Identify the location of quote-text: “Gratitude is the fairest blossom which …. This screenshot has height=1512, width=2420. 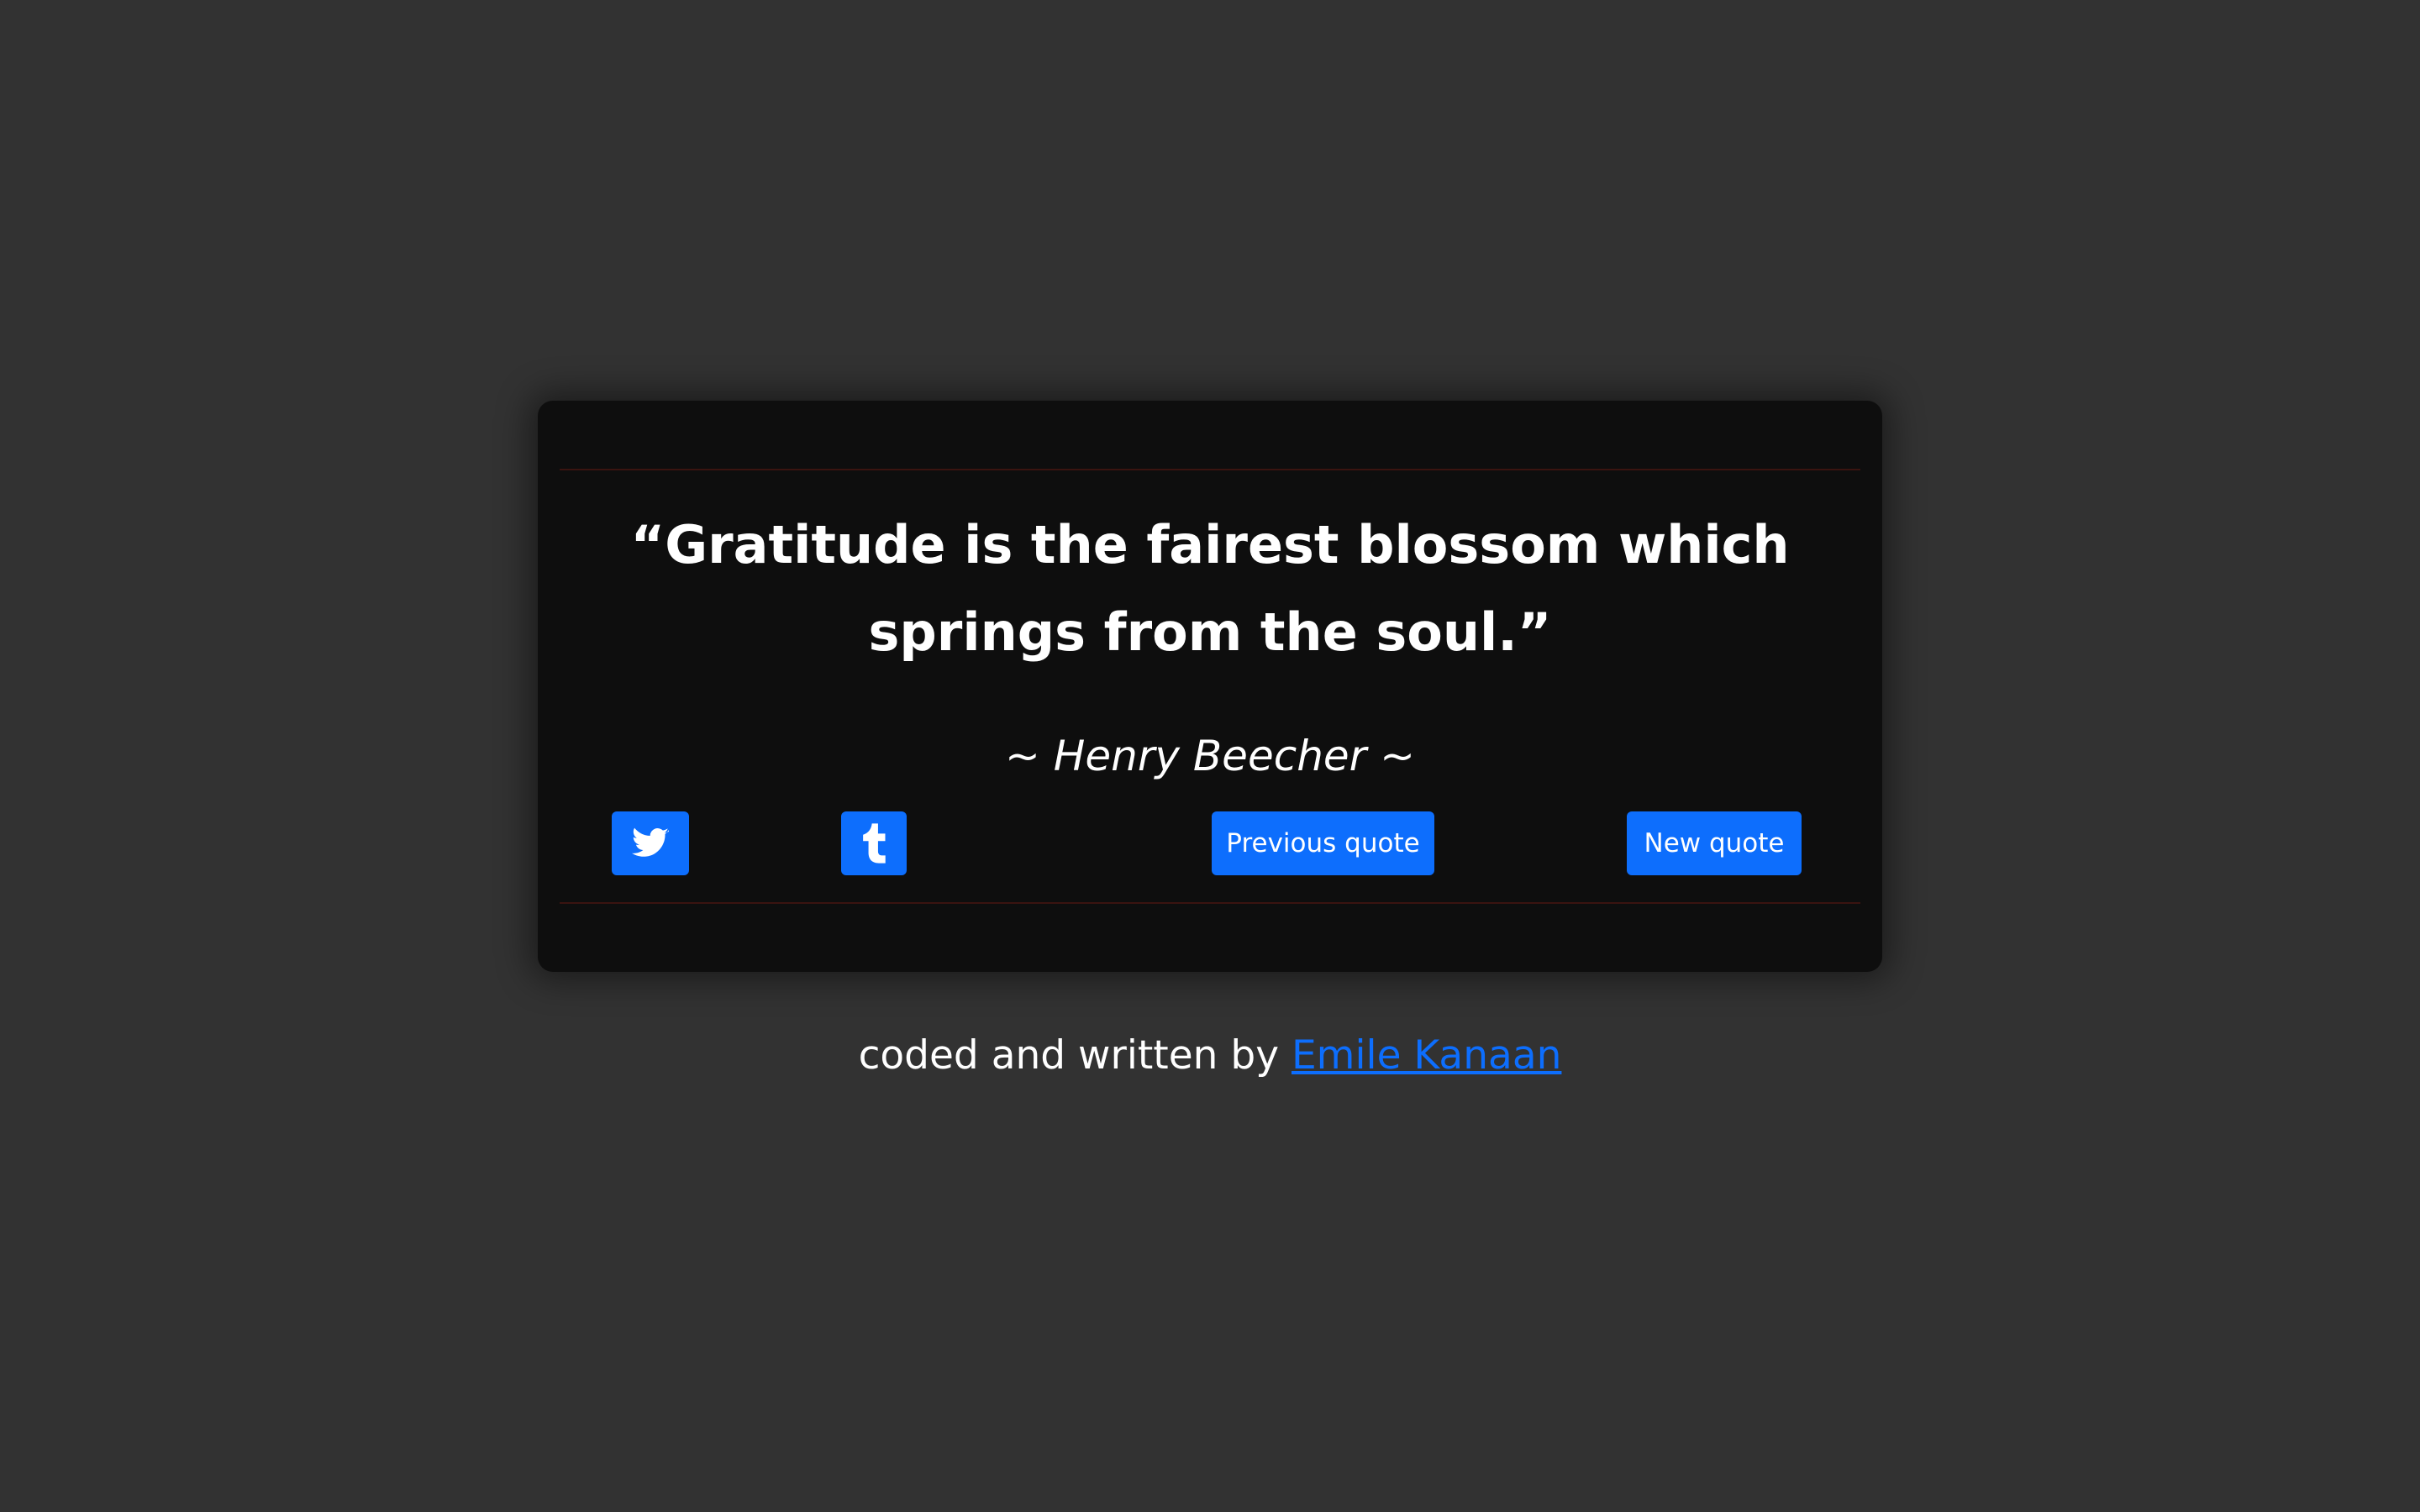
(1210, 588).